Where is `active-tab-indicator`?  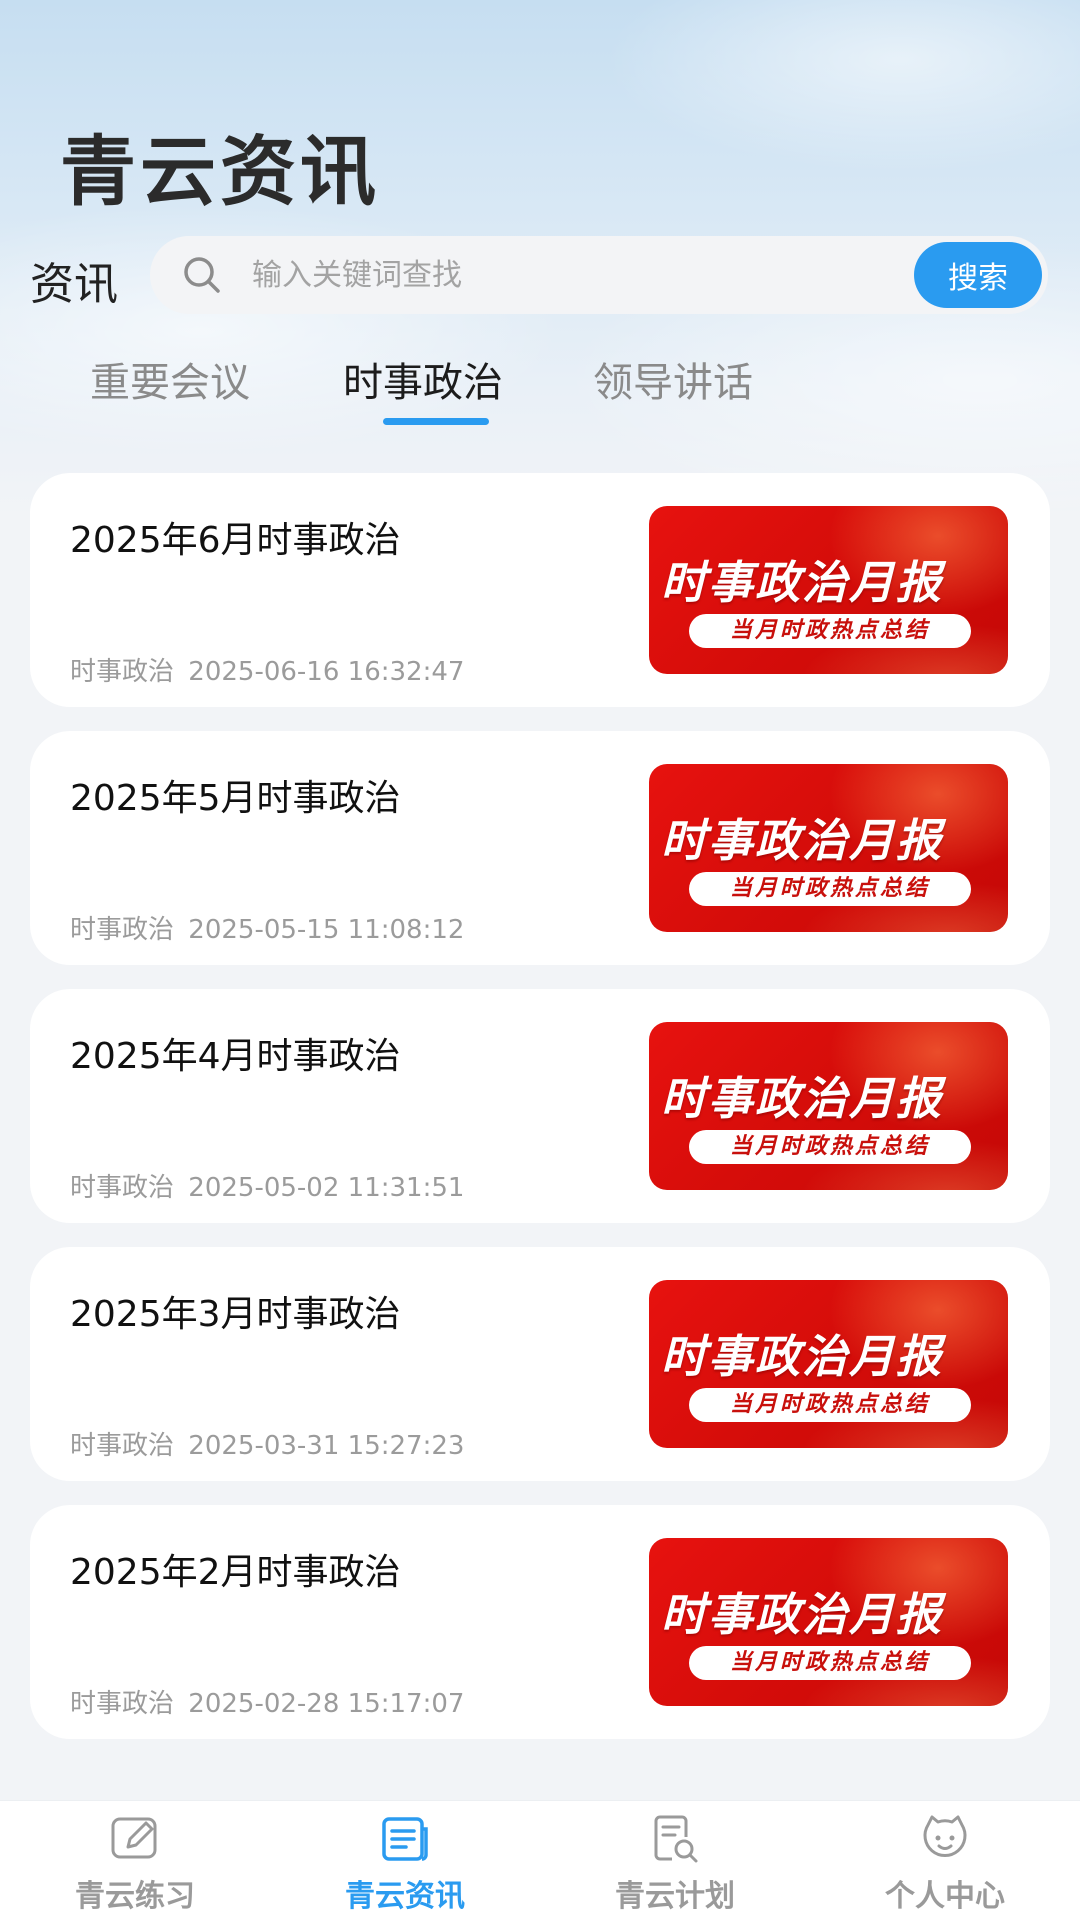
active-tab-indicator is located at coordinates (436, 421).